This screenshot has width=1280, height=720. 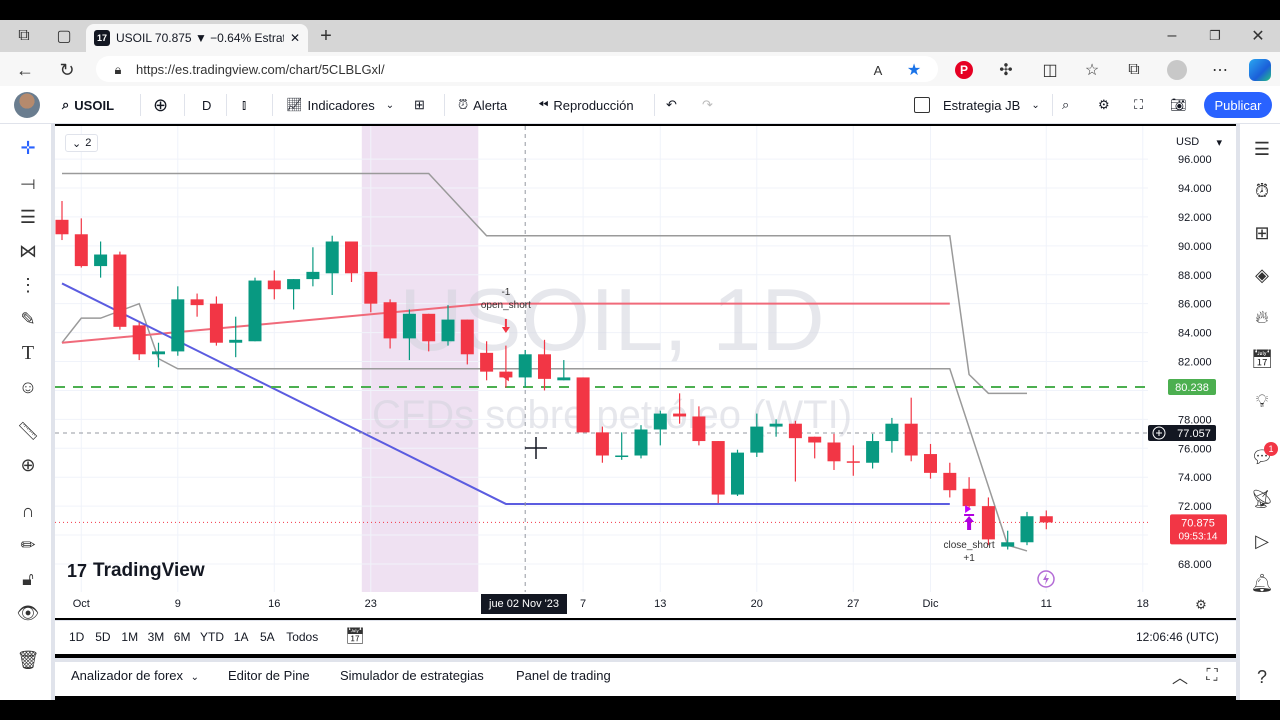 What do you see at coordinates (1262, 317) in the screenshot?
I see `hotlists-flame-icon: 🔥︎` at bounding box center [1262, 317].